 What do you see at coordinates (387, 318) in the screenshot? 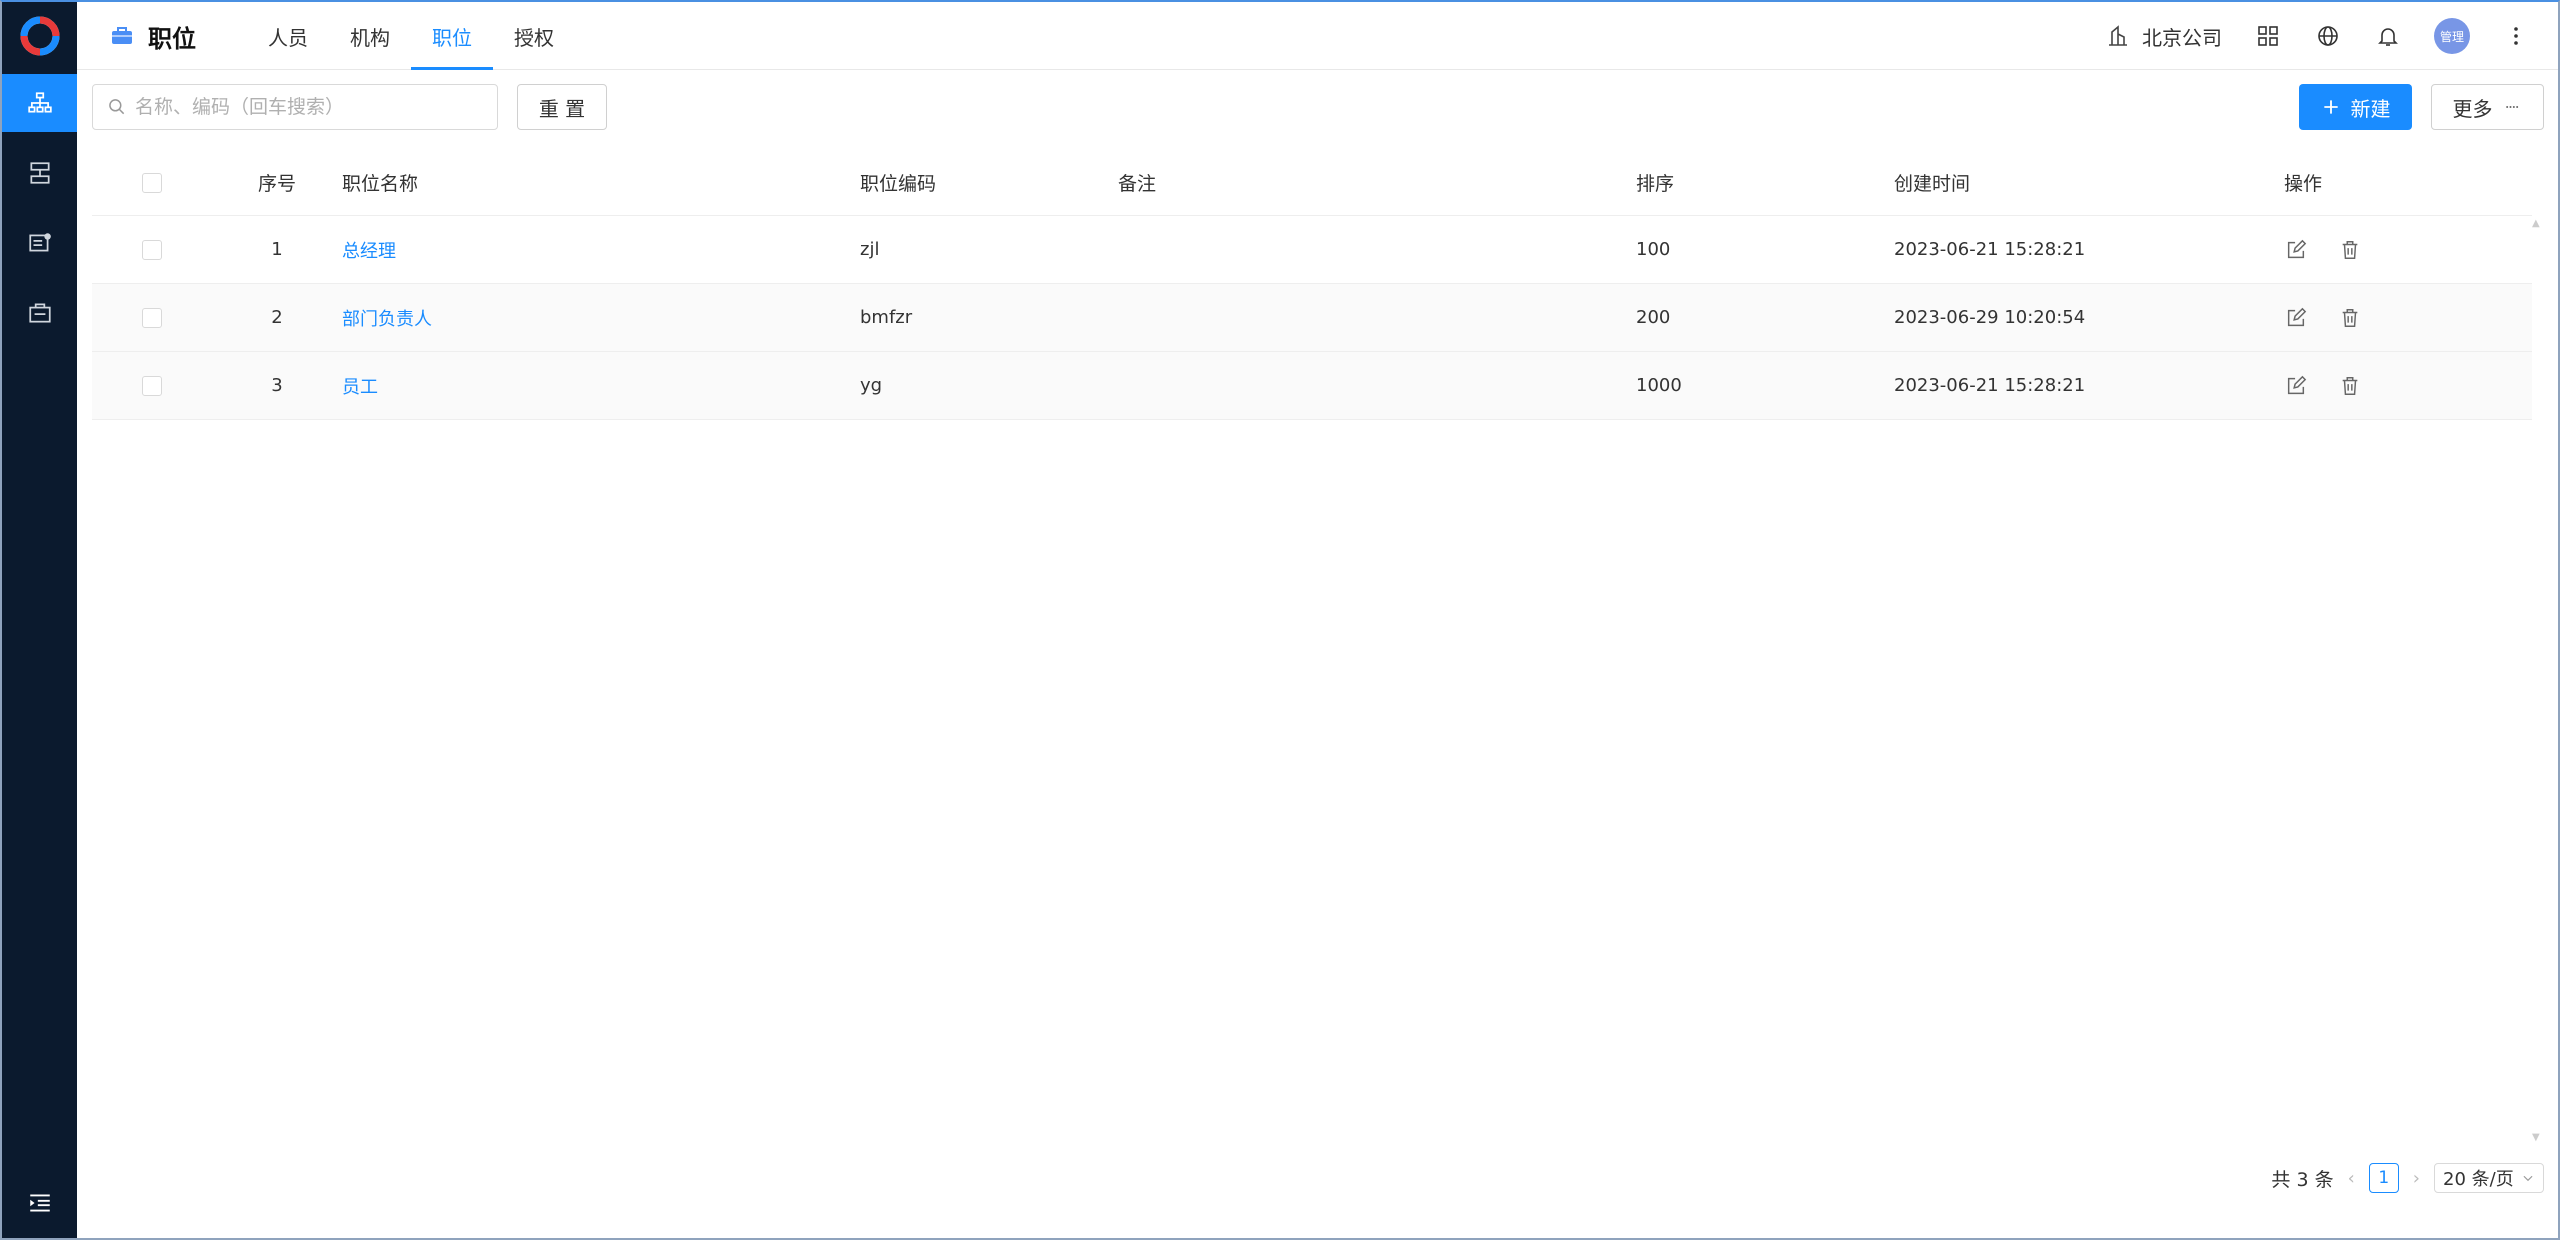
I see `position-name-link: 部门负责人` at bounding box center [387, 318].